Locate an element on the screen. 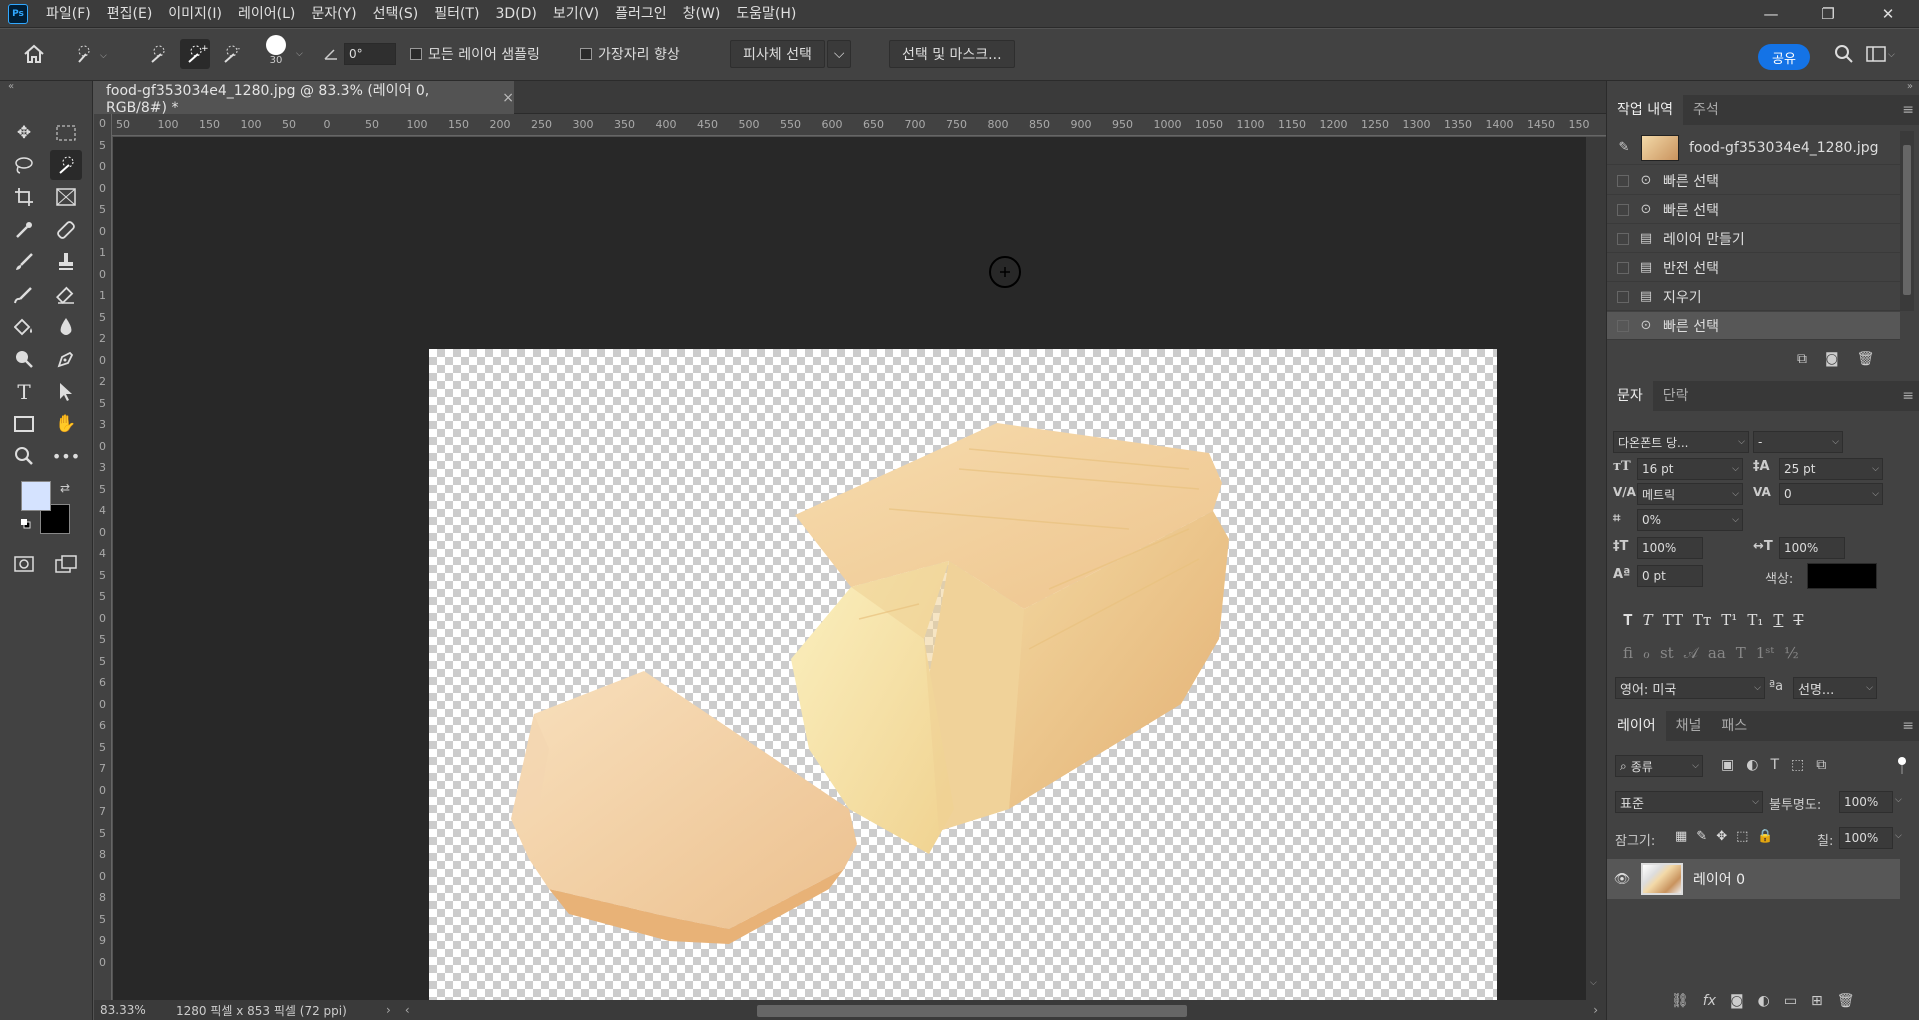 This screenshot has height=1020, width=1919. minimize-button: — is located at coordinates (1771, 14).